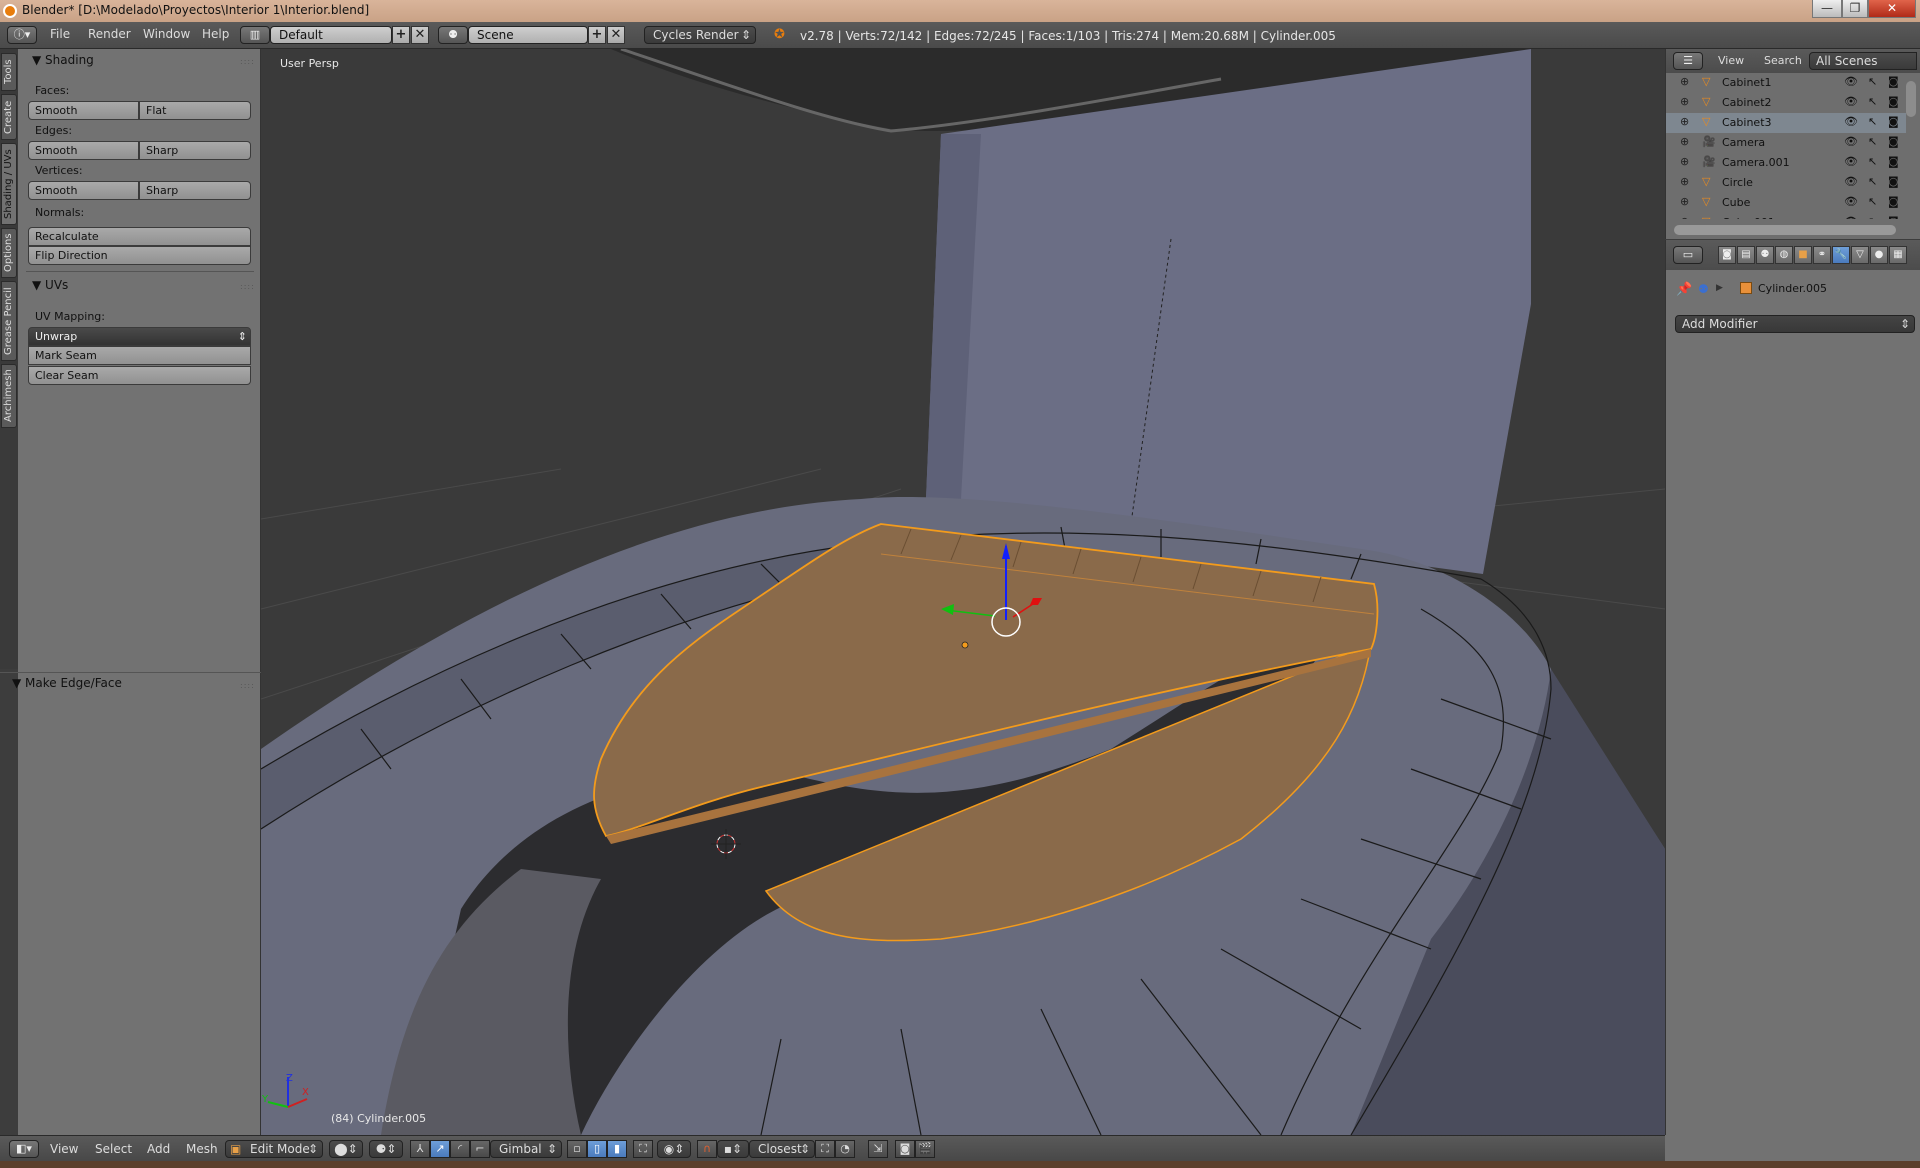 The image size is (1920, 1168). What do you see at coordinates (255, 35) in the screenshot?
I see `screen-layout-icon: ▥` at bounding box center [255, 35].